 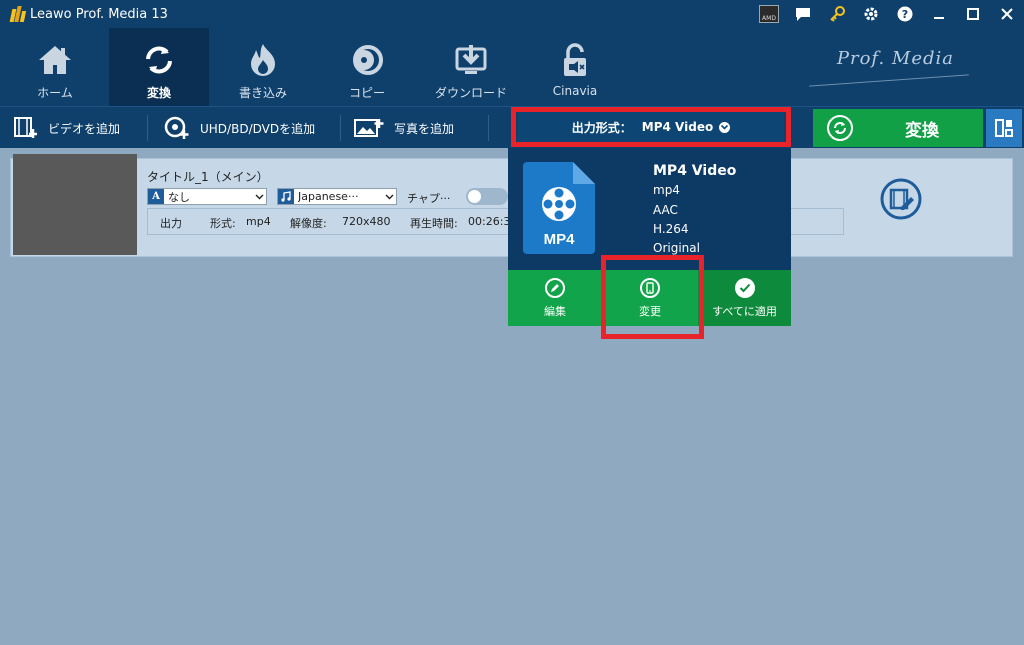 I want to click on disc-add-icon, so click(x=177, y=128).